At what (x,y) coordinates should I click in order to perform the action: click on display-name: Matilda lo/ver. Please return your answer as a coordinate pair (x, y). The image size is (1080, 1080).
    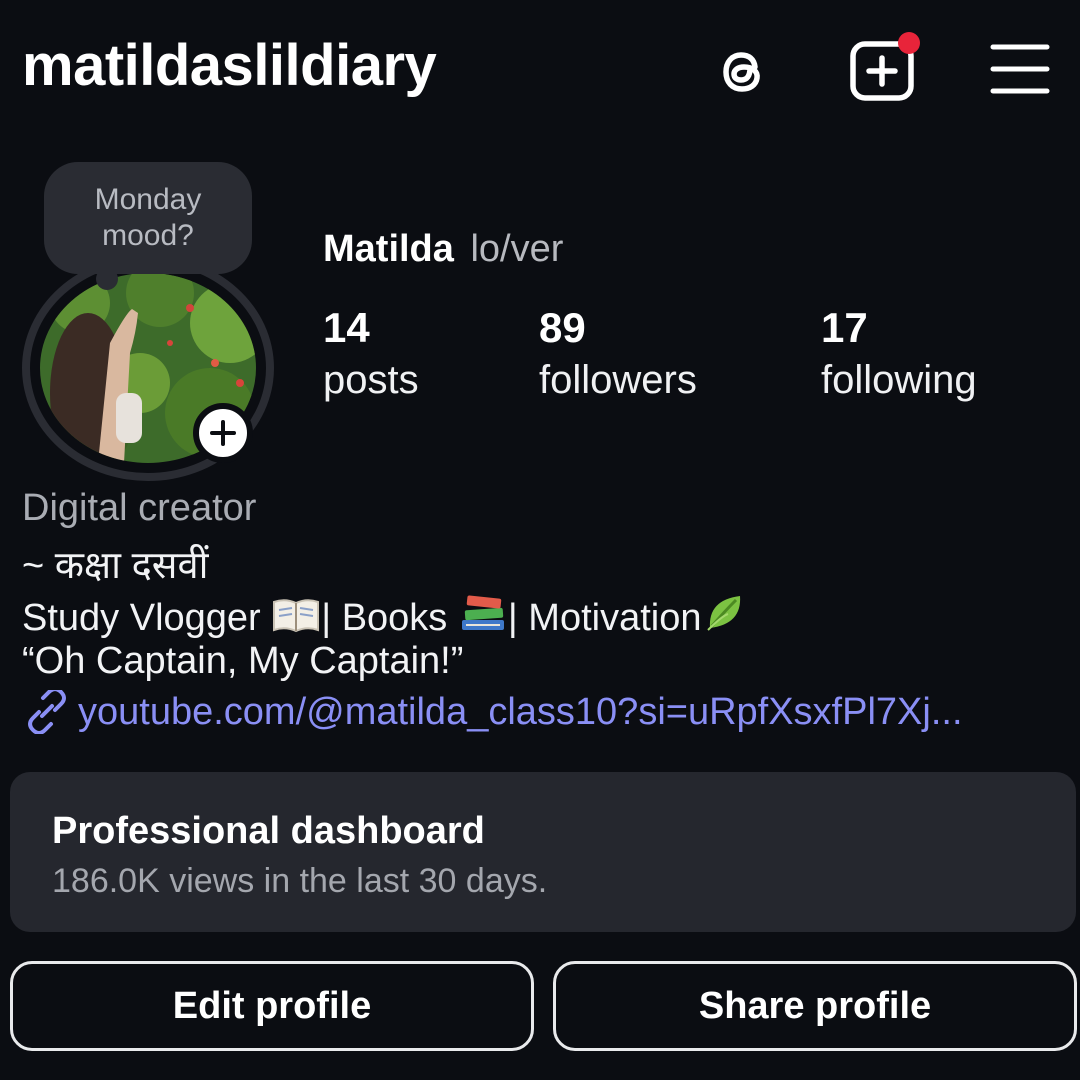
    Looking at the image, I should click on (443, 249).